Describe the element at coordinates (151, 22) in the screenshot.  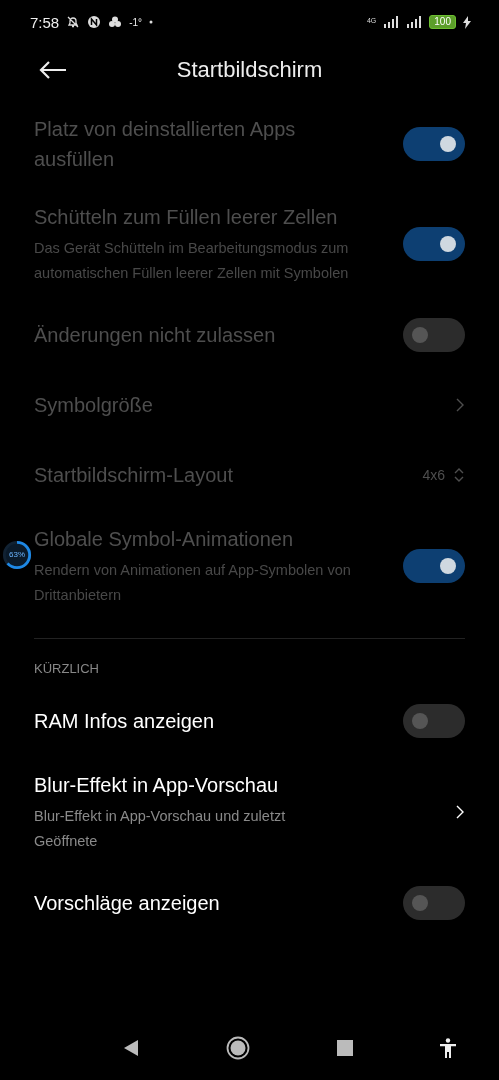
I see `dot-icon` at that location.